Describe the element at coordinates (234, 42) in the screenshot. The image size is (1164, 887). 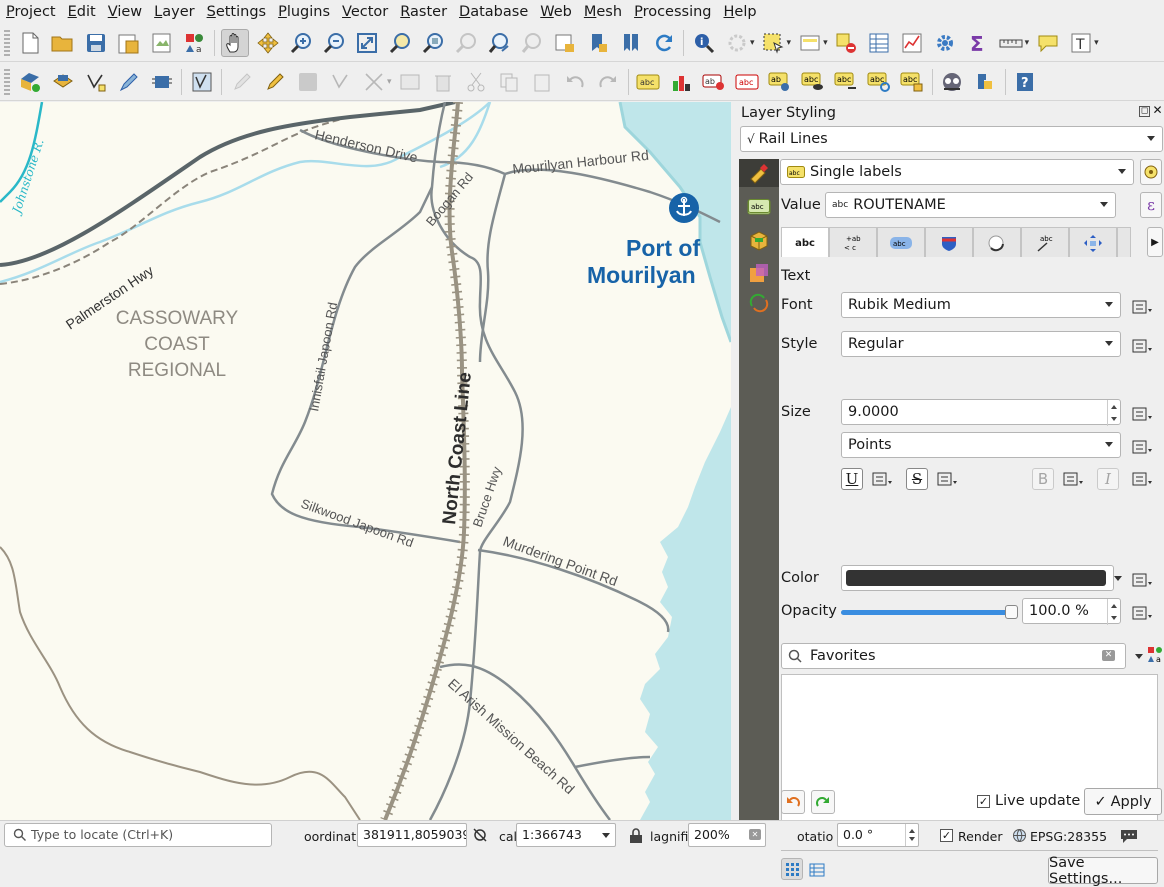
I see `pan-hand-icon` at that location.